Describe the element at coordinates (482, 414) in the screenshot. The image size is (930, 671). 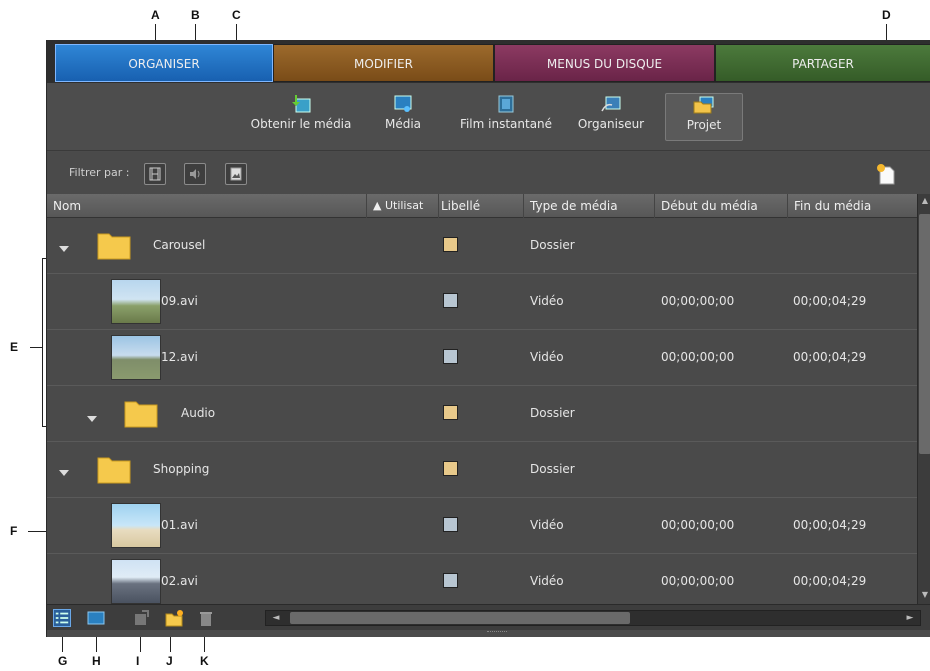
I see `list-item: Audio Dossier` at that location.